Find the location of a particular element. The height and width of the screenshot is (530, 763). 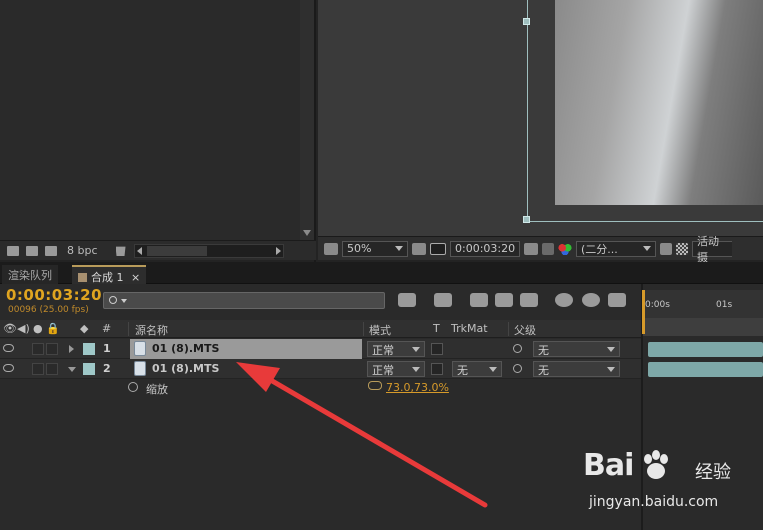

frame-blending-icon is located at coordinates (504, 300).